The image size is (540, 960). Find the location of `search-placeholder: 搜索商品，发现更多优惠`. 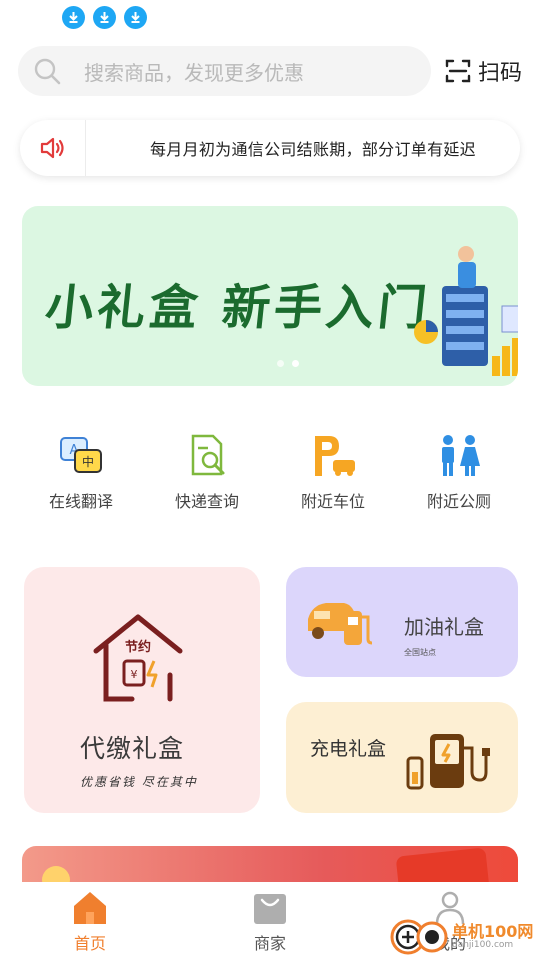

search-placeholder: 搜索商品，发现更多优惠 is located at coordinates (194, 72).